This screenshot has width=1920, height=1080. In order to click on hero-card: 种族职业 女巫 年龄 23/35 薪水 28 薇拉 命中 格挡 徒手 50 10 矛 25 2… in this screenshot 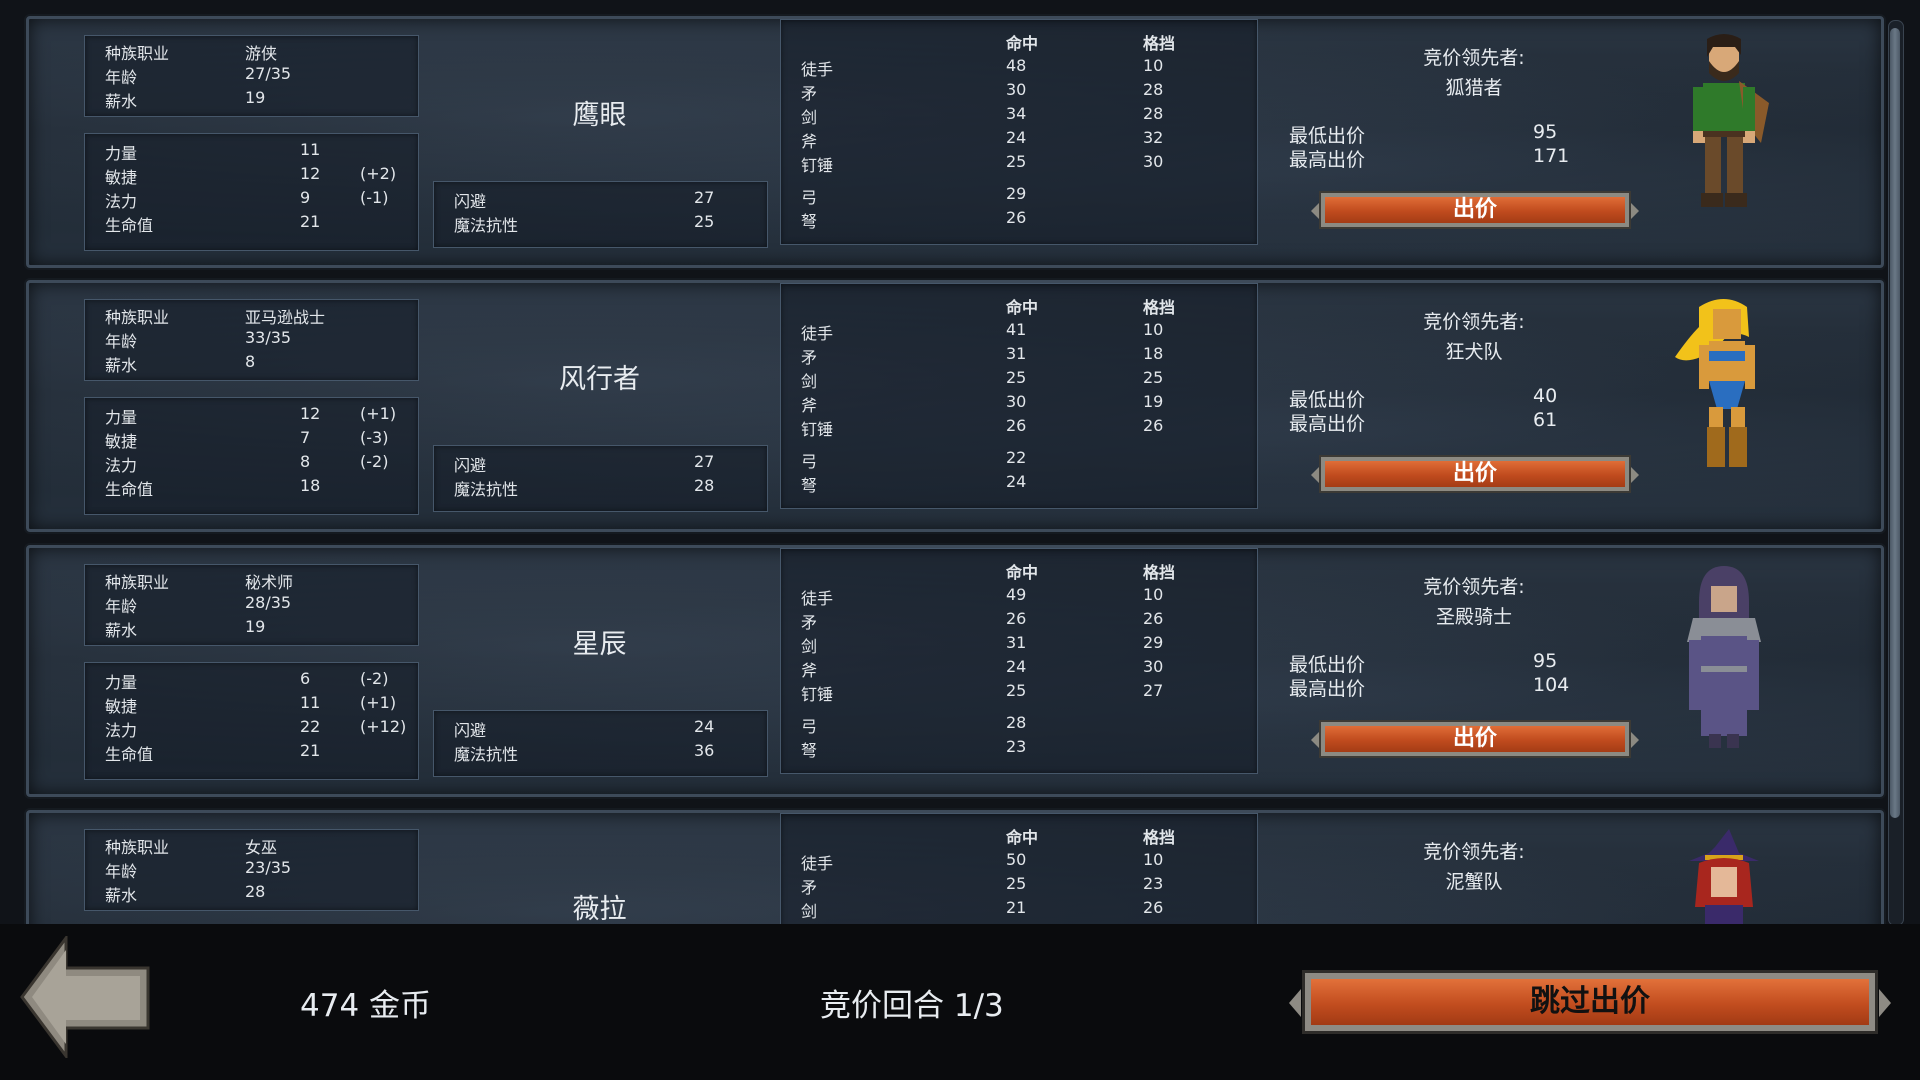, I will do `click(955, 867)`.